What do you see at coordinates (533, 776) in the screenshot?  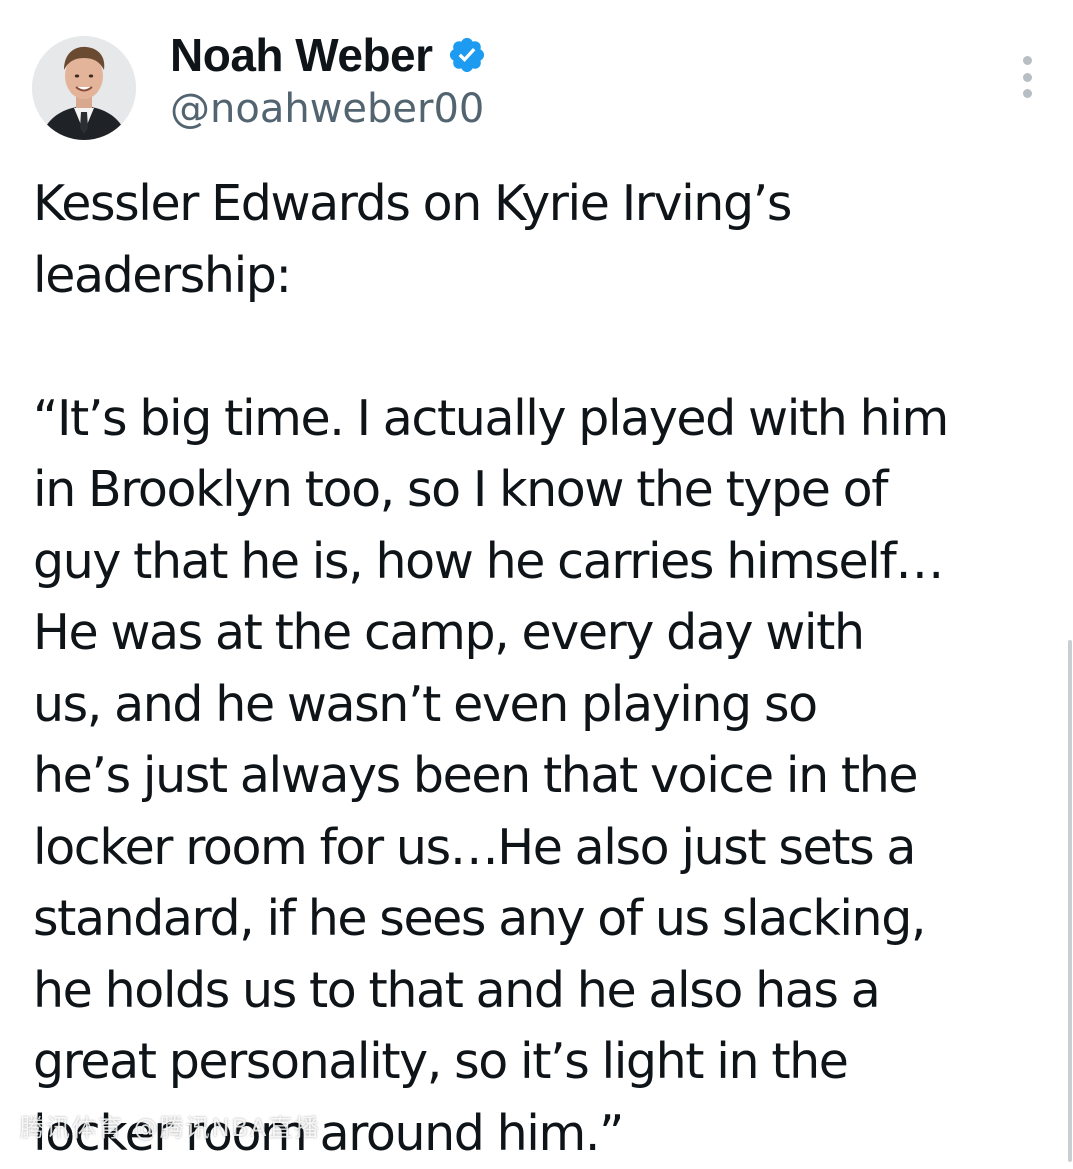 I see `tweet-line: he’s just always been that voice in the` at bounding box center [533, 776].